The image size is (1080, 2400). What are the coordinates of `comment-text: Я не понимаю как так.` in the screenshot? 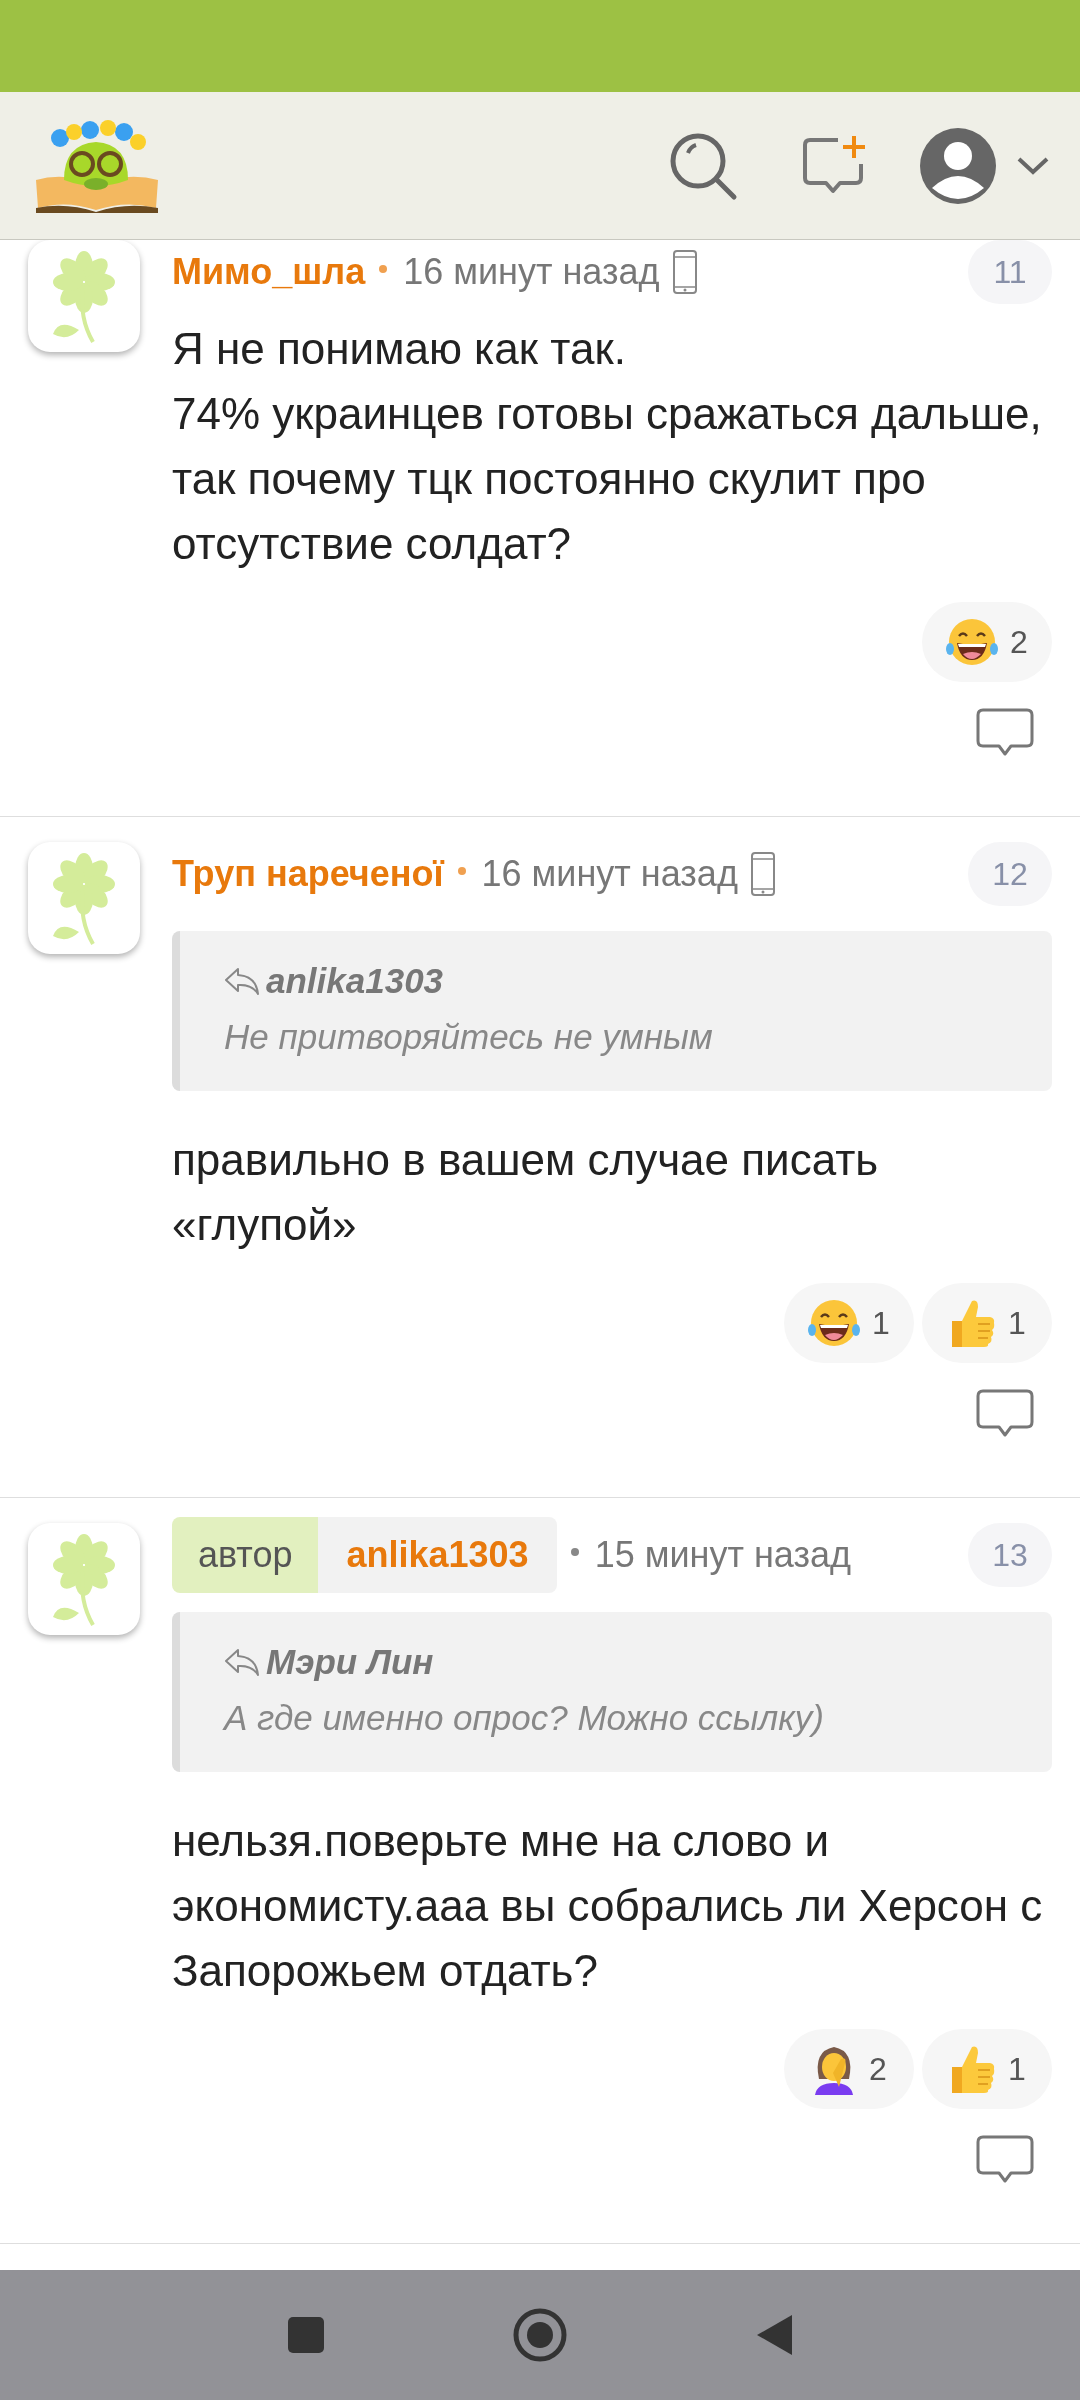 It's located at (399, 349).